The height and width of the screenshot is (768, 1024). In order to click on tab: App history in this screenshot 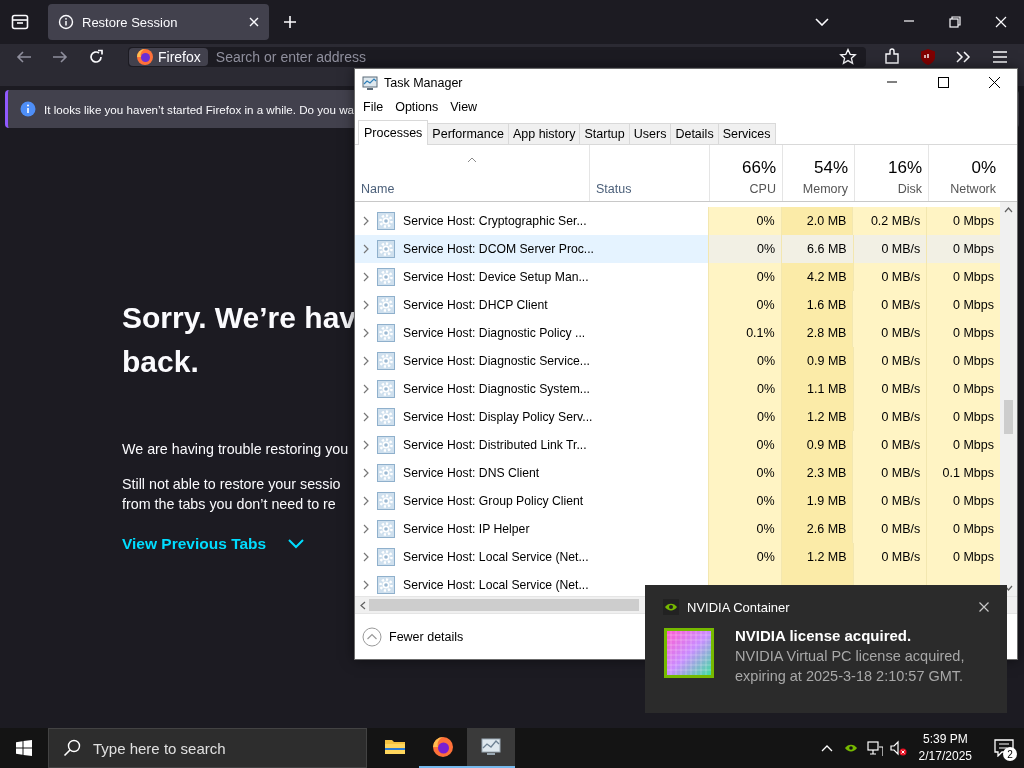, I will do `click(544, 133)`.